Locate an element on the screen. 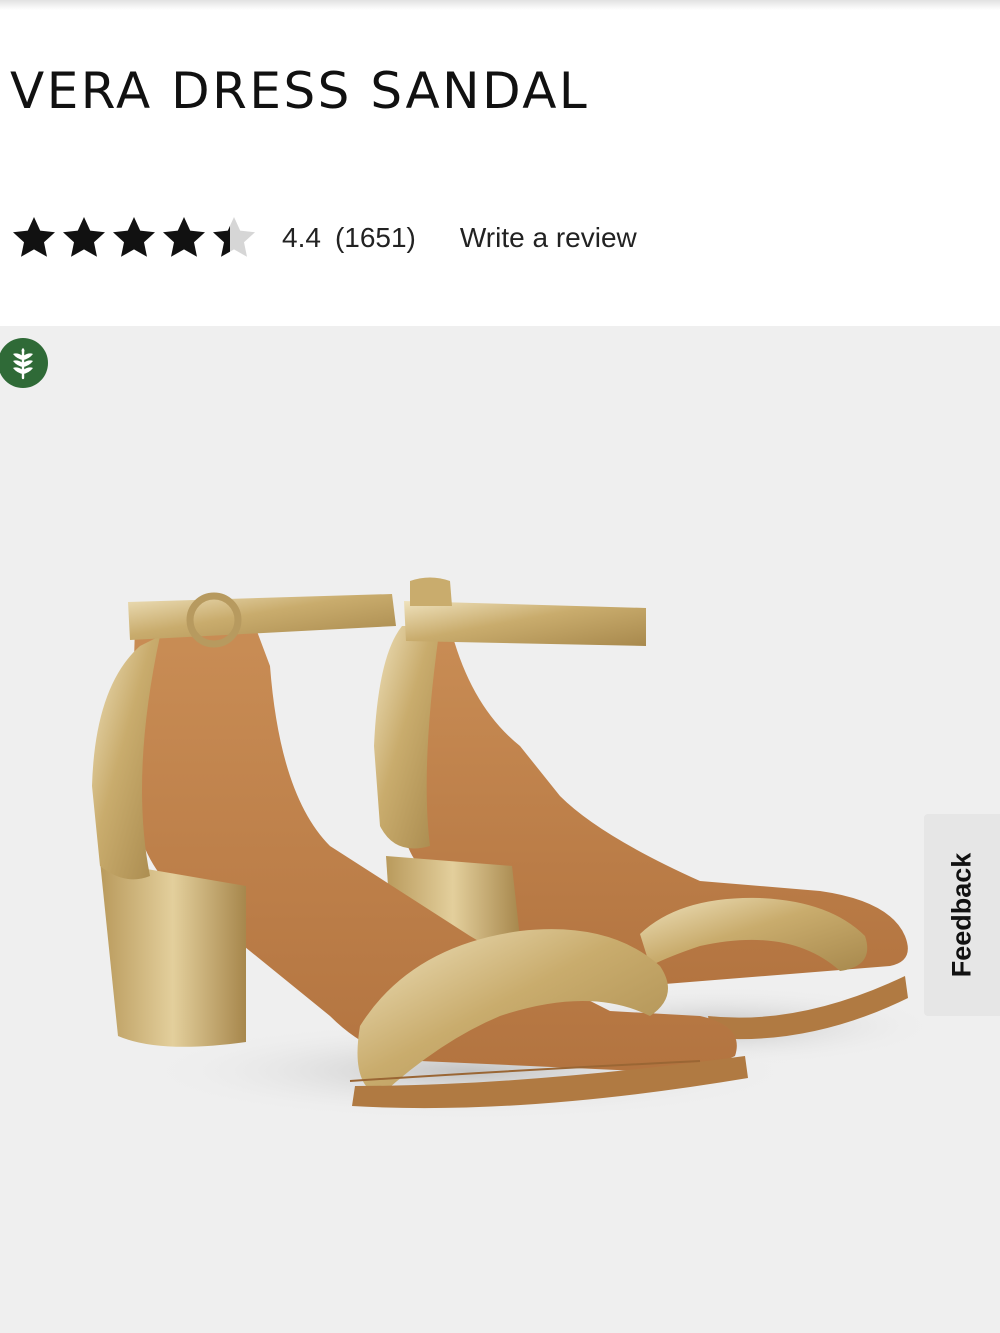 The height and width of the screenshot is (1333, 1000). feedback-label: Feedback is located at coordinates (961, 915).